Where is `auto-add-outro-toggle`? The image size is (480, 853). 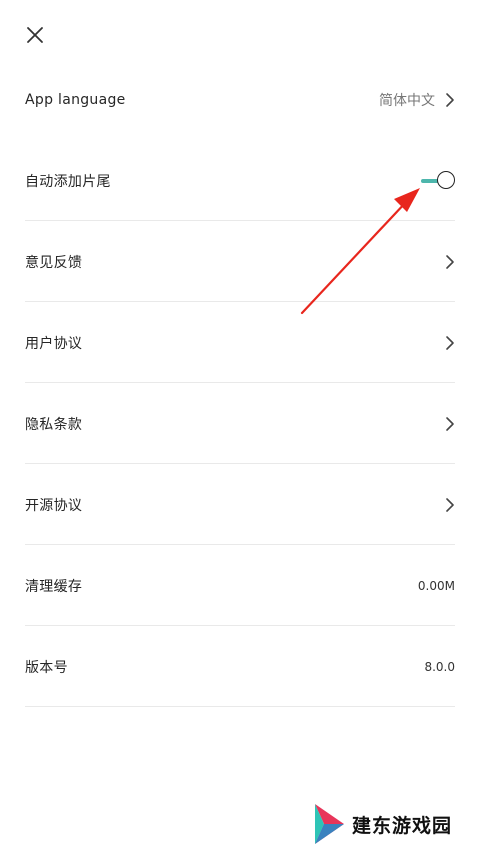 auto-add-outro-toggle is located at coordinates (438, 181).